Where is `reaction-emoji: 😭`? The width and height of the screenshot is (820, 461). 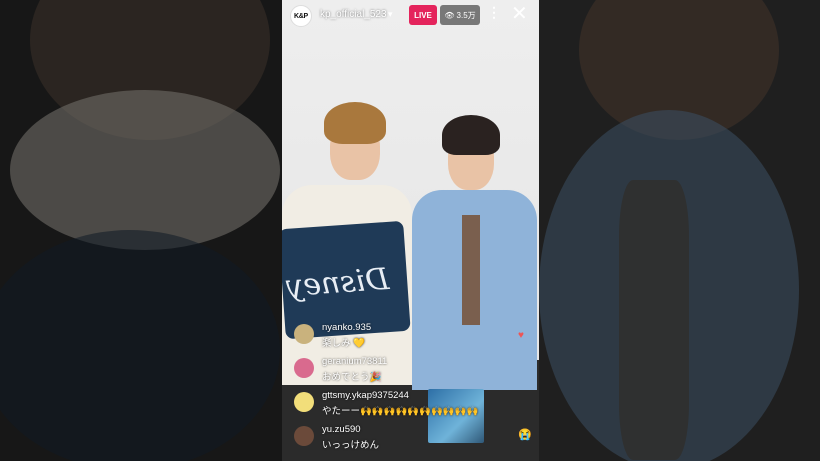 reaction-emoji: 😭 is located at coordinates (525, 435).